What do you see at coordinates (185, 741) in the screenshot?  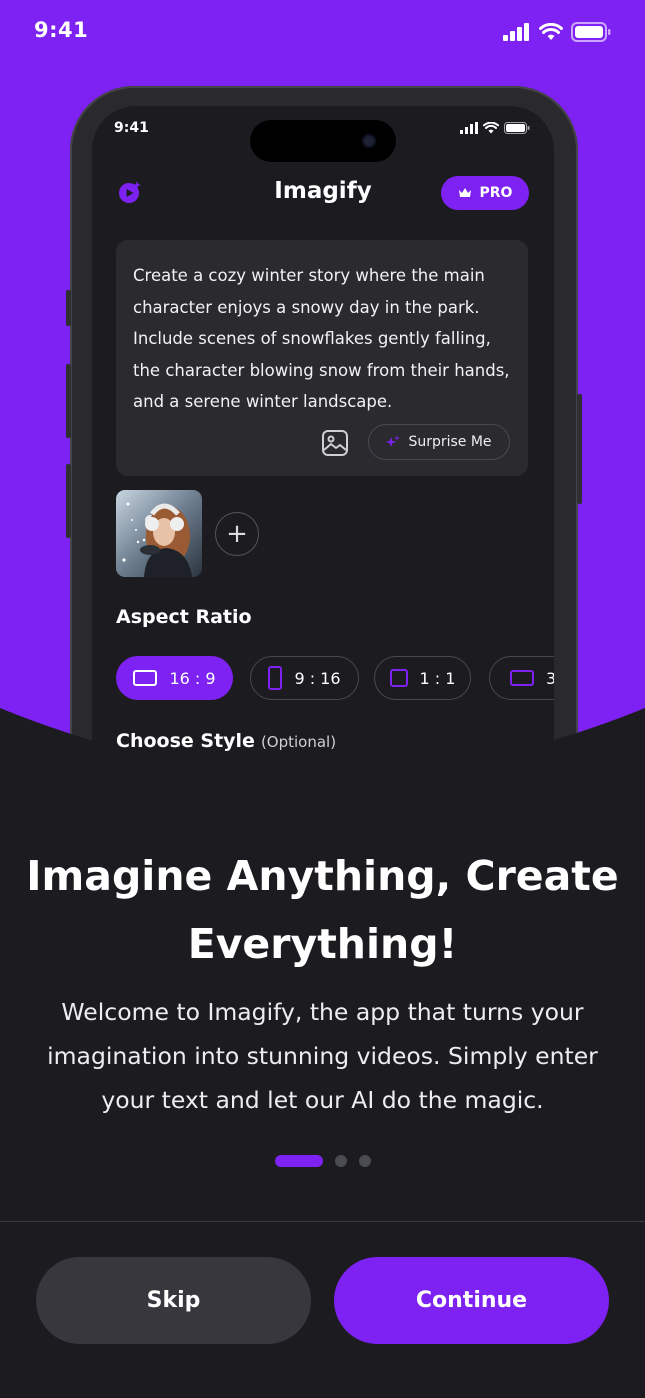 I see `choose-style-label: Choose Style` at bounding box center [185, 741].